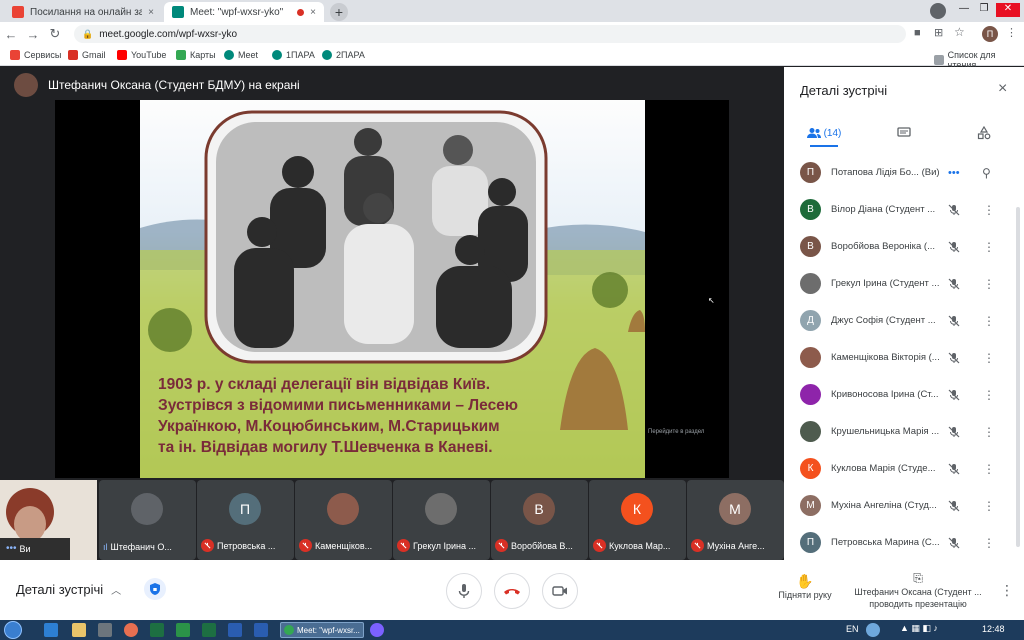 This screenshot has width=1024, height=640. I want to click on bookmark-services: Сервисы, so click(35, 55).